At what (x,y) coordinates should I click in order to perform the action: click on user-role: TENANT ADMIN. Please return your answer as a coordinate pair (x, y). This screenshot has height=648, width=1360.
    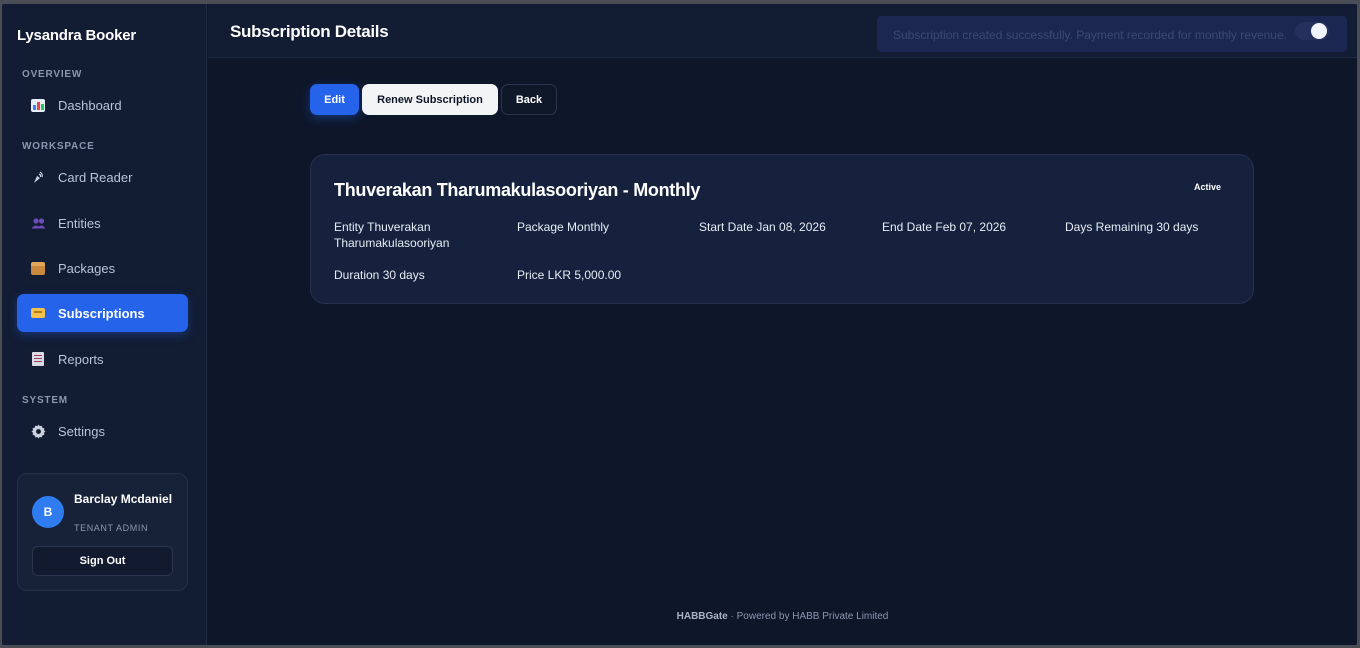
    Looking at the image, I should click on (111, 528).